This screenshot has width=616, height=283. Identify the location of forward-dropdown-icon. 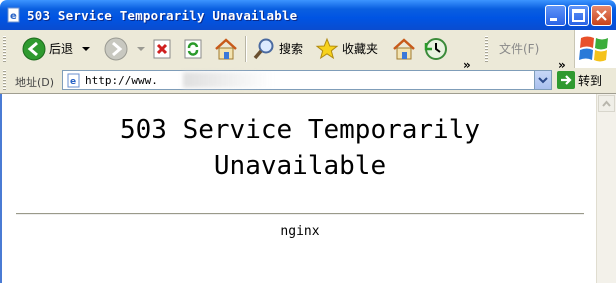
(141, 49).